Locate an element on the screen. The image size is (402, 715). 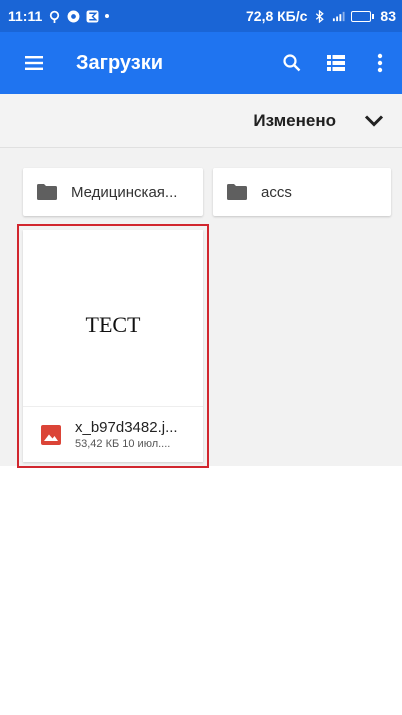
chevron-down-icon is located at coordinates (374, 121).